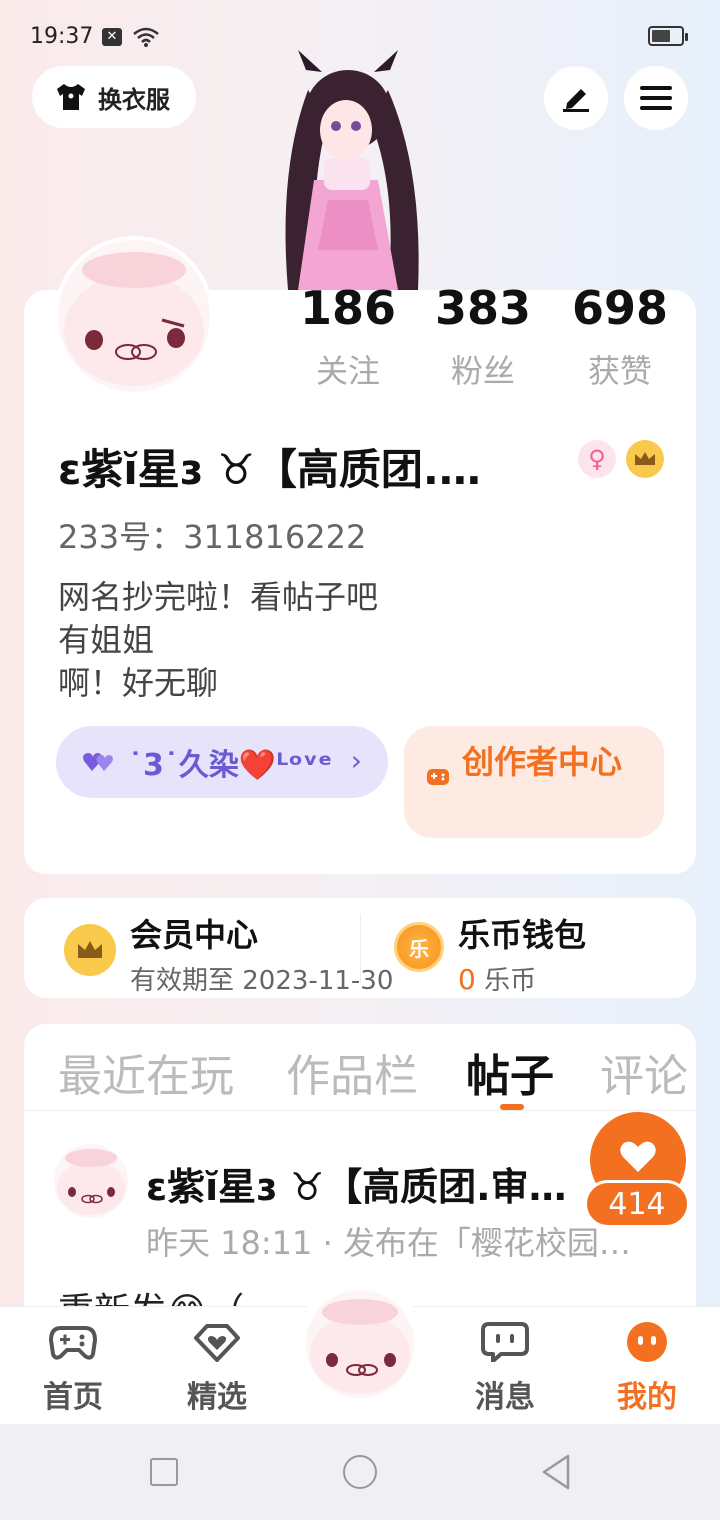 Image resolution: width=720 pixels, height=1520 pixels. I want to click on bio-line: 啊！好无聊, so click(138, 683).